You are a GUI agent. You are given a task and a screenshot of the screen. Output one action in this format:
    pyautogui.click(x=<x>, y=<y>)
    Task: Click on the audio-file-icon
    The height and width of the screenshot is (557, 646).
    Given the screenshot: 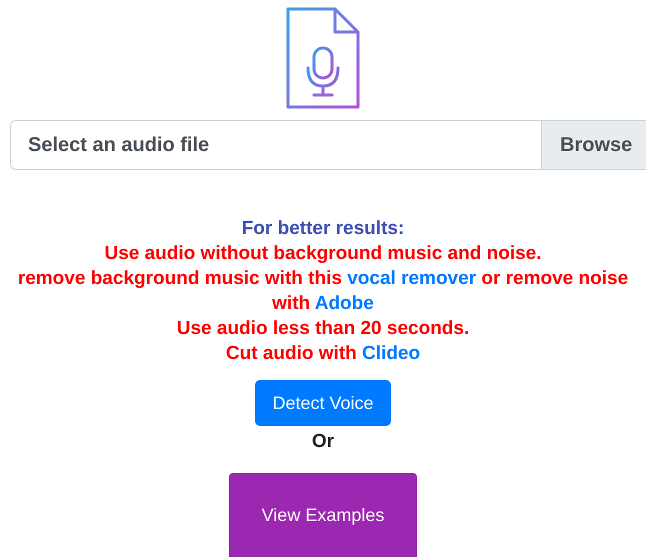 What is the action you would take?
    pyautogui.click(x=323, y=58)
    